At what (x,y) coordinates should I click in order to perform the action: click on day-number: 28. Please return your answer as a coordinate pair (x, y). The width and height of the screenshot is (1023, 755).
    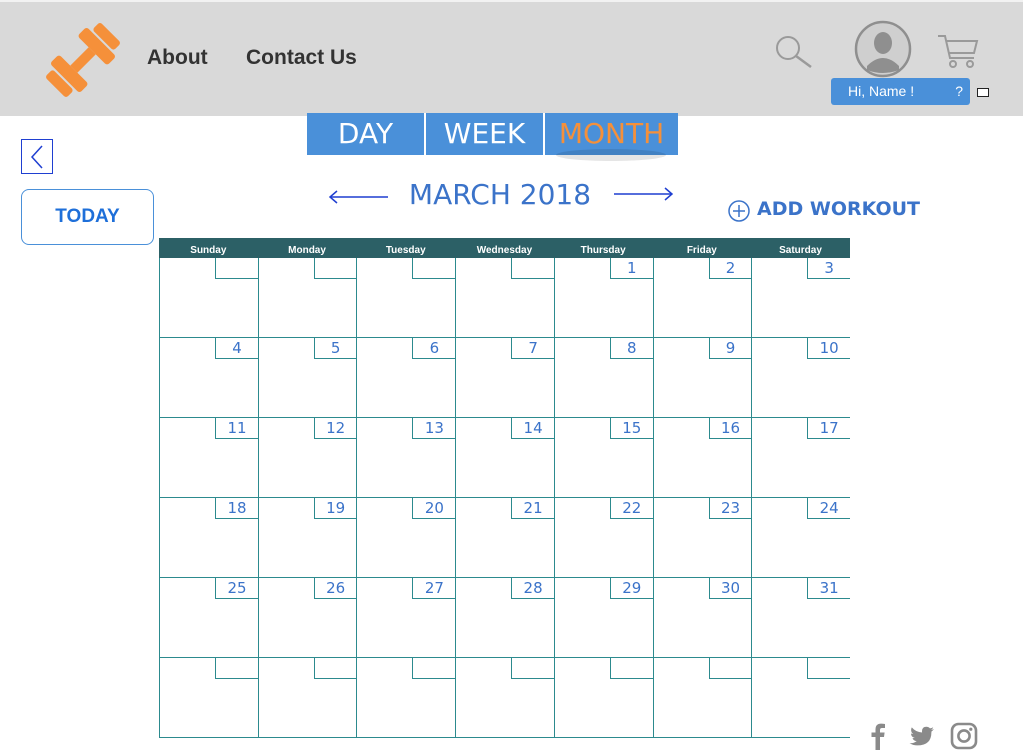
    Looking at the image, I should click on (533, 588).